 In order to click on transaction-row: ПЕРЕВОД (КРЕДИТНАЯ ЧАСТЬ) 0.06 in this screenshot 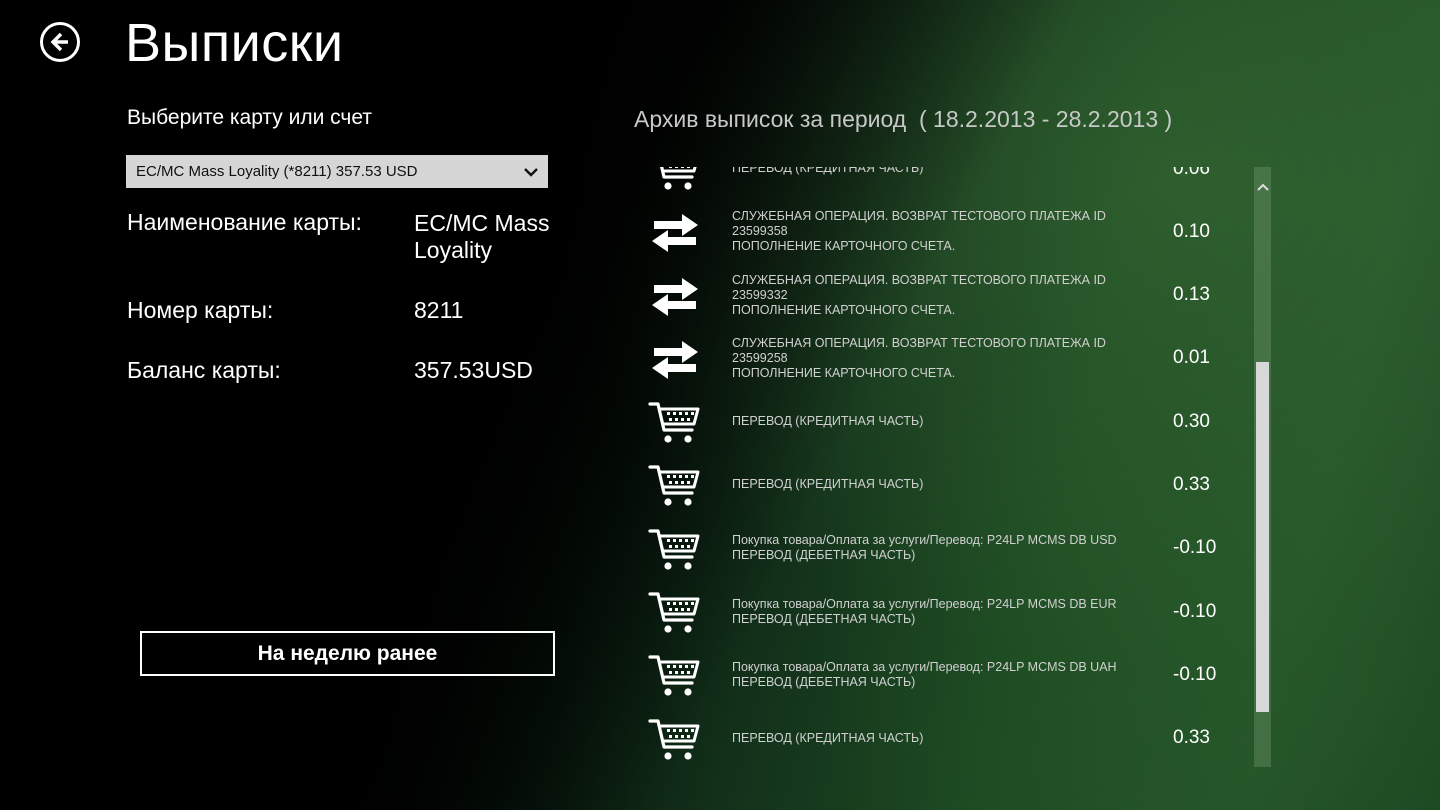, I will do `click(942, 183)`.